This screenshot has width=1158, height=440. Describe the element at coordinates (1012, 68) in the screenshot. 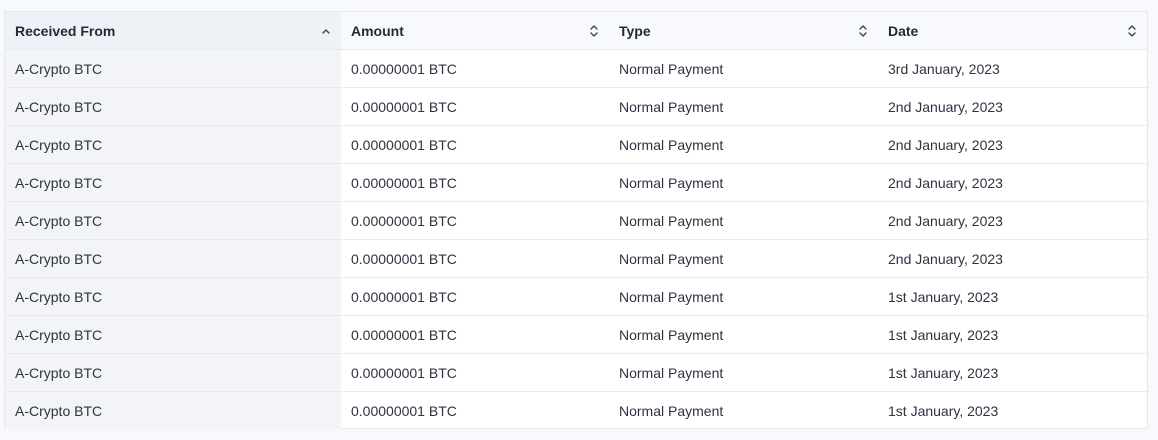

I see `cell-date: 3rd January, 2023` at that location.